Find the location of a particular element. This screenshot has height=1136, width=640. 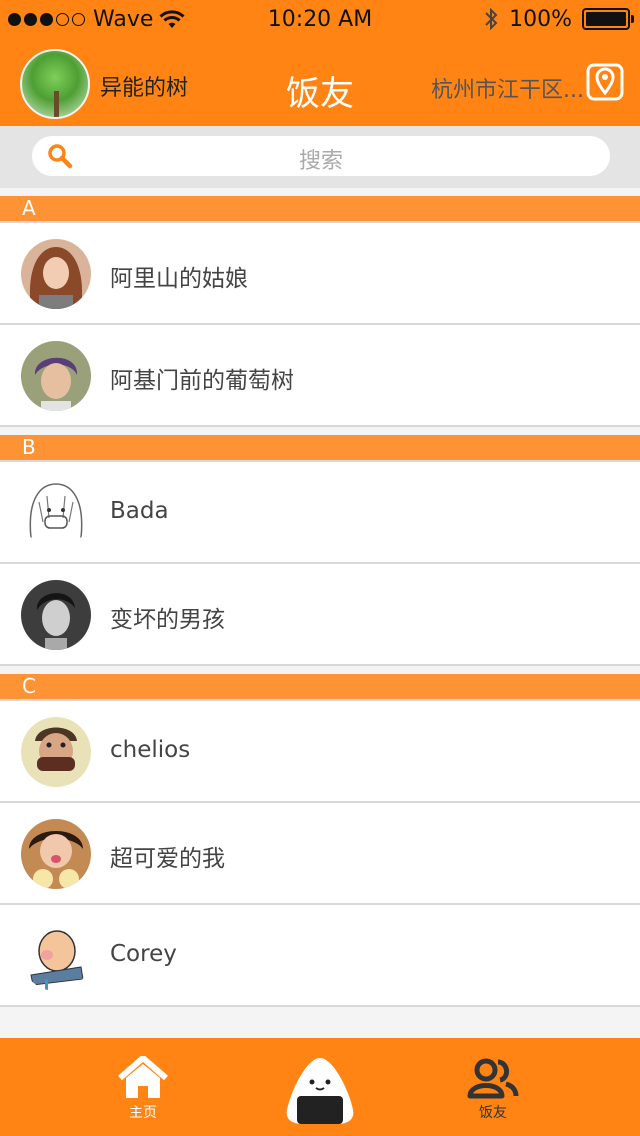

tab-friends-label: 饭友 is located at coordinates (493, 1113).